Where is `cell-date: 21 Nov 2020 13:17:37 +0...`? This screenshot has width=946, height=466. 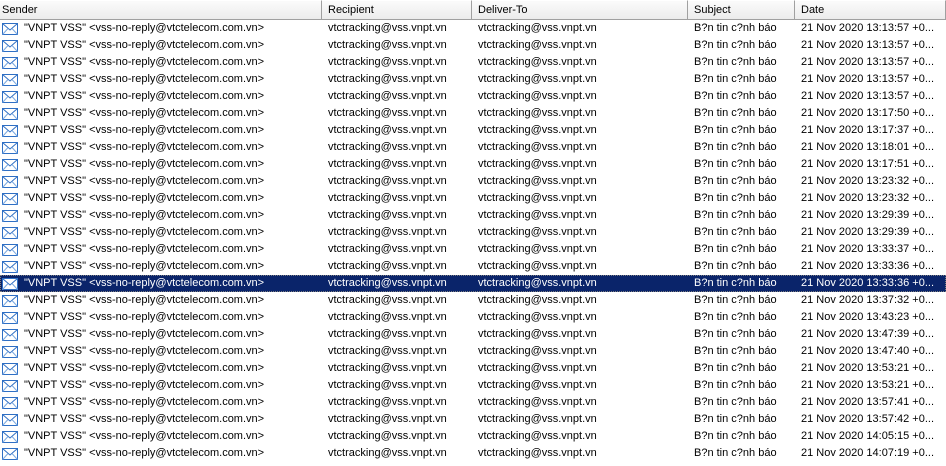
cell-date: 21 Nov 2020 13:17:37 +0... is located at coordinates (868, 130).